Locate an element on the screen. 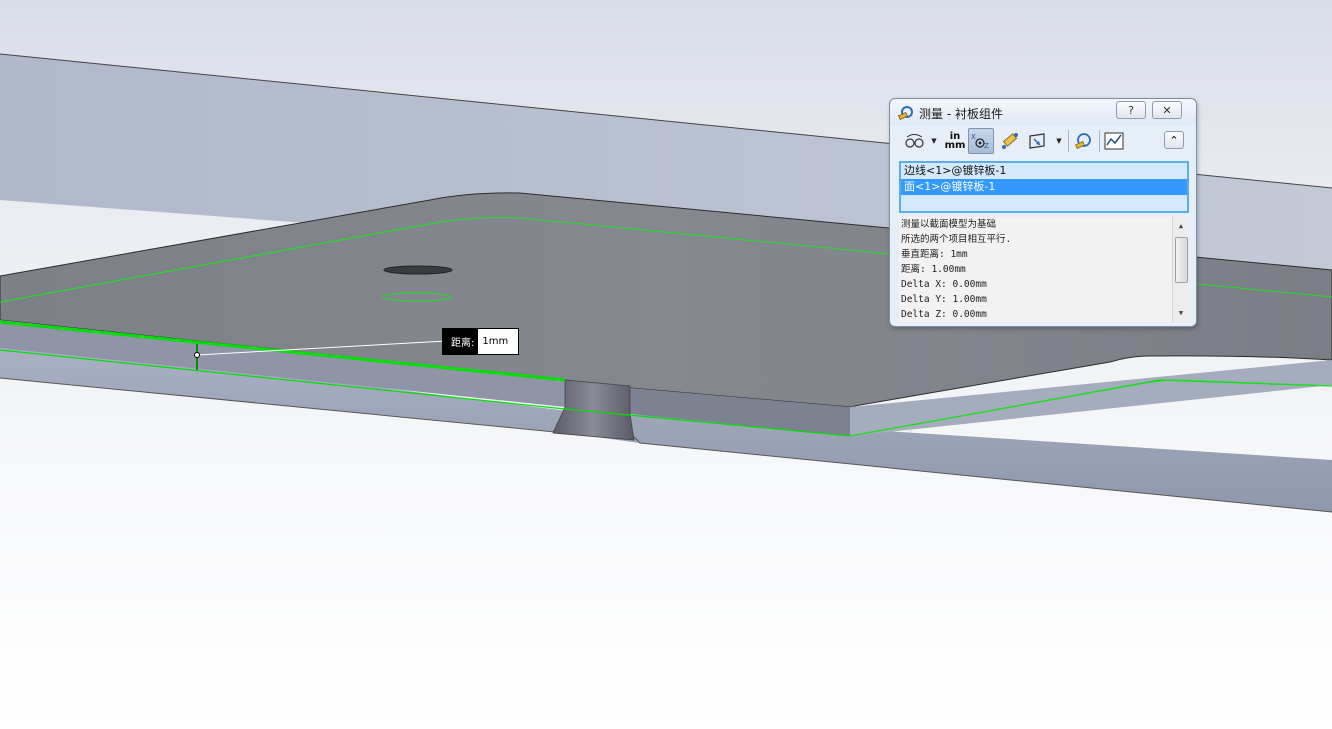  arc-circle-measure-icon is located at coordinates (915, 141).